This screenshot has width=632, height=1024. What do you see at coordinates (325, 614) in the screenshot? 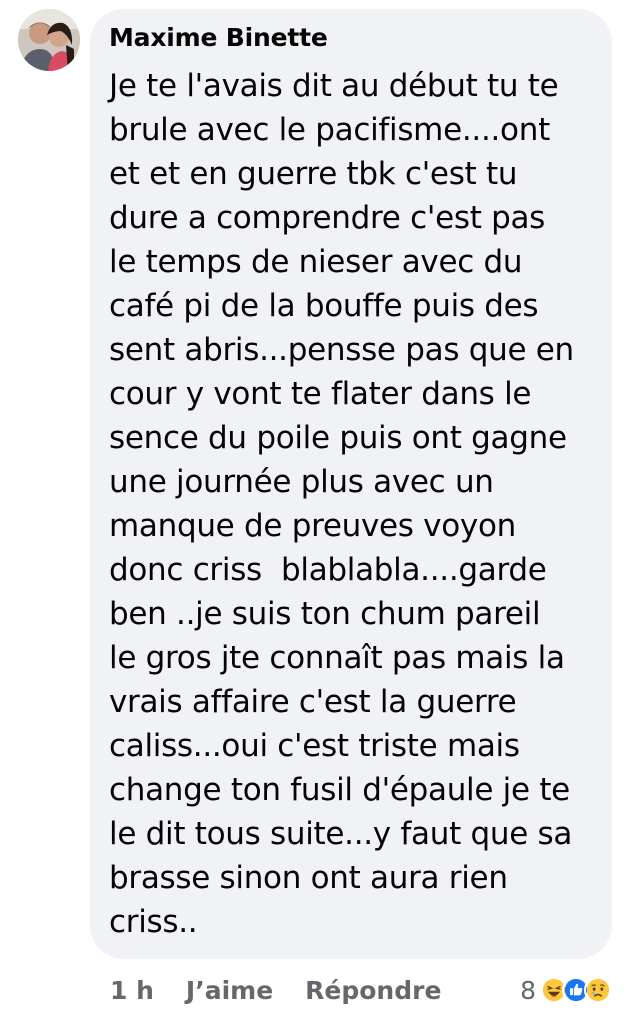
I see `comment-line: ben ..je suis ton chum pareil` at bounding box center [325, 614].